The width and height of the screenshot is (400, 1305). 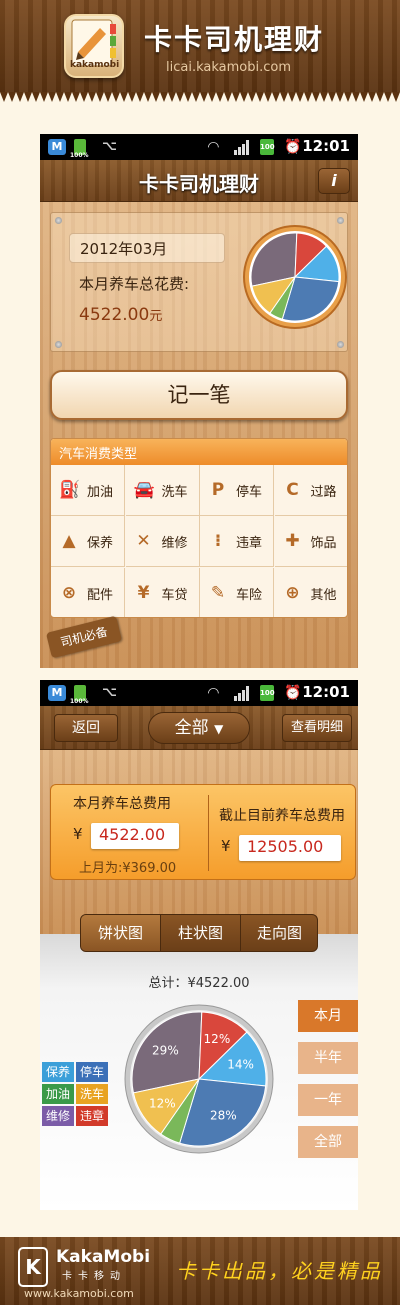 What do you see at coordinates (323, 544) in the screenshot?
I see `category-label: 饰品` at bounding box center [323, 544].